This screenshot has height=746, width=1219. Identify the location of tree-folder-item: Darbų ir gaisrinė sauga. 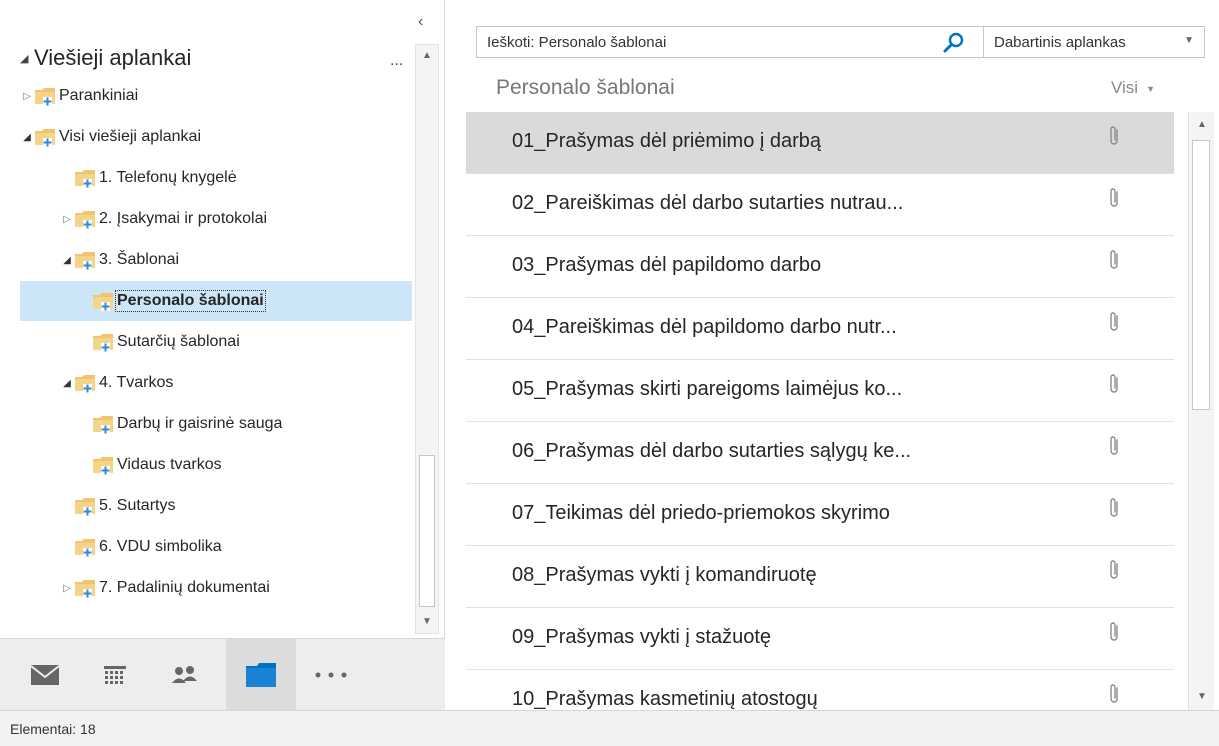
(216, 424).